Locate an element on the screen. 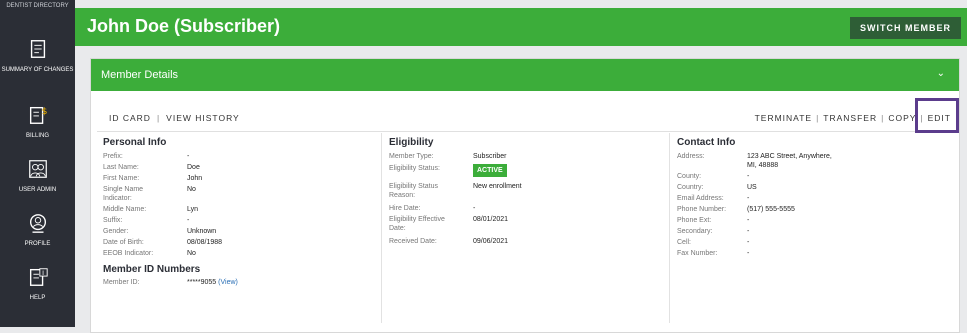 The image size is (967, 333). status-badge: ACTIVE is located at coordinates (490, 170).